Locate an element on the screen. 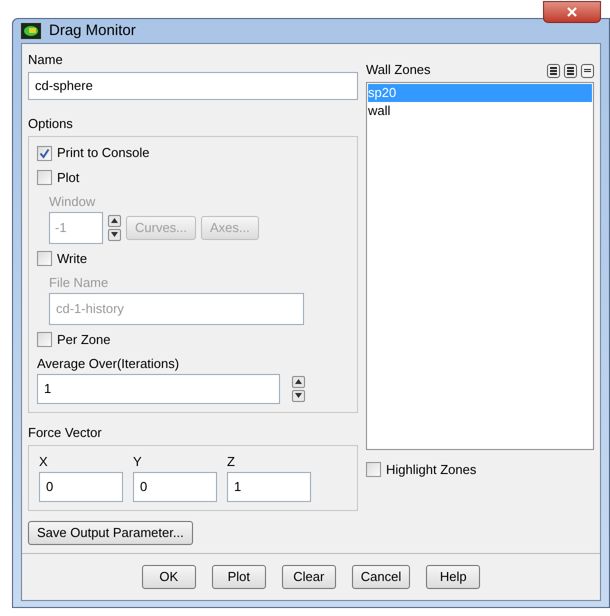 The height and width of the screenshot is (616, 610). vector-field: 1 is located at coordinates (269, 487).